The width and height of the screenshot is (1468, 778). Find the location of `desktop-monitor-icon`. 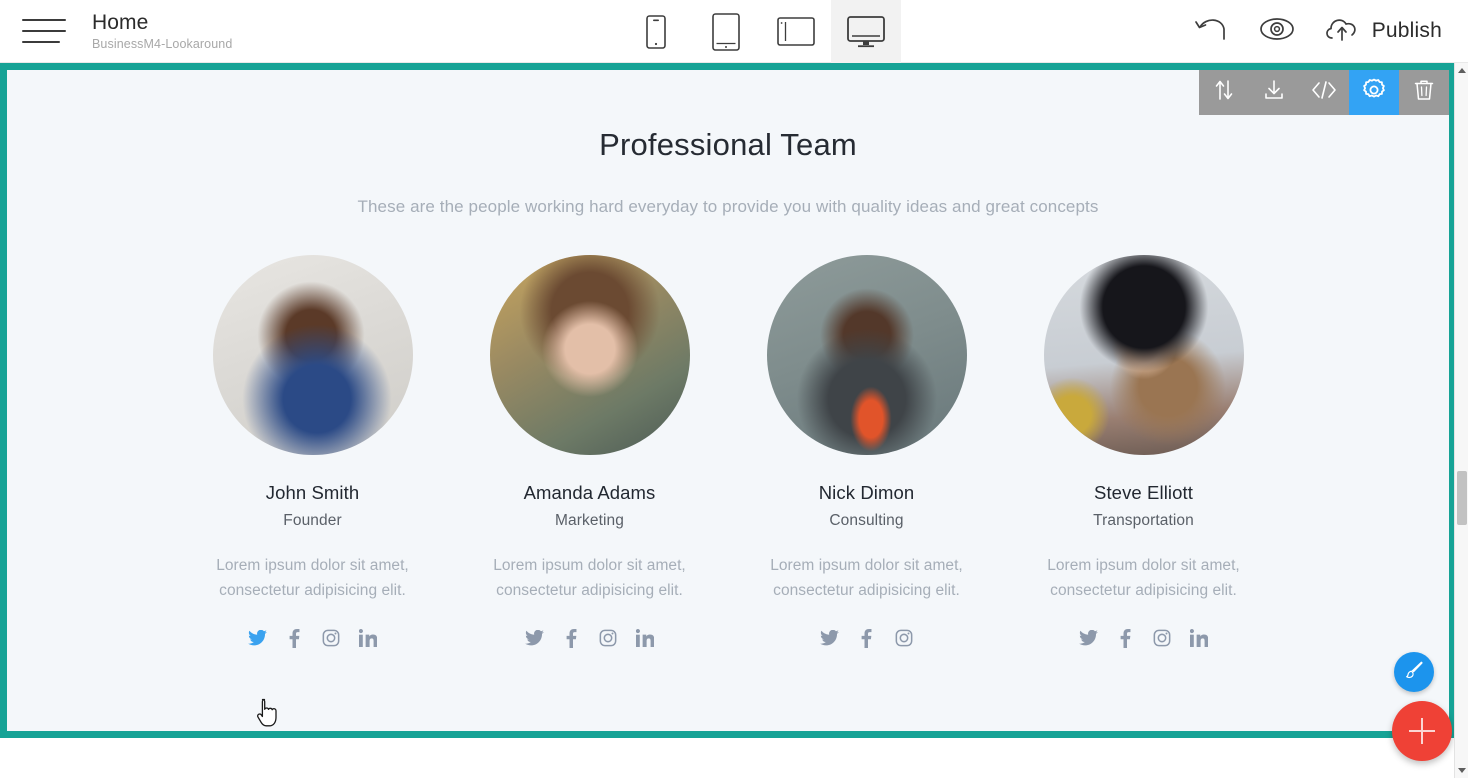

desktop-monitor-icon is located at coordinates (865, 31).